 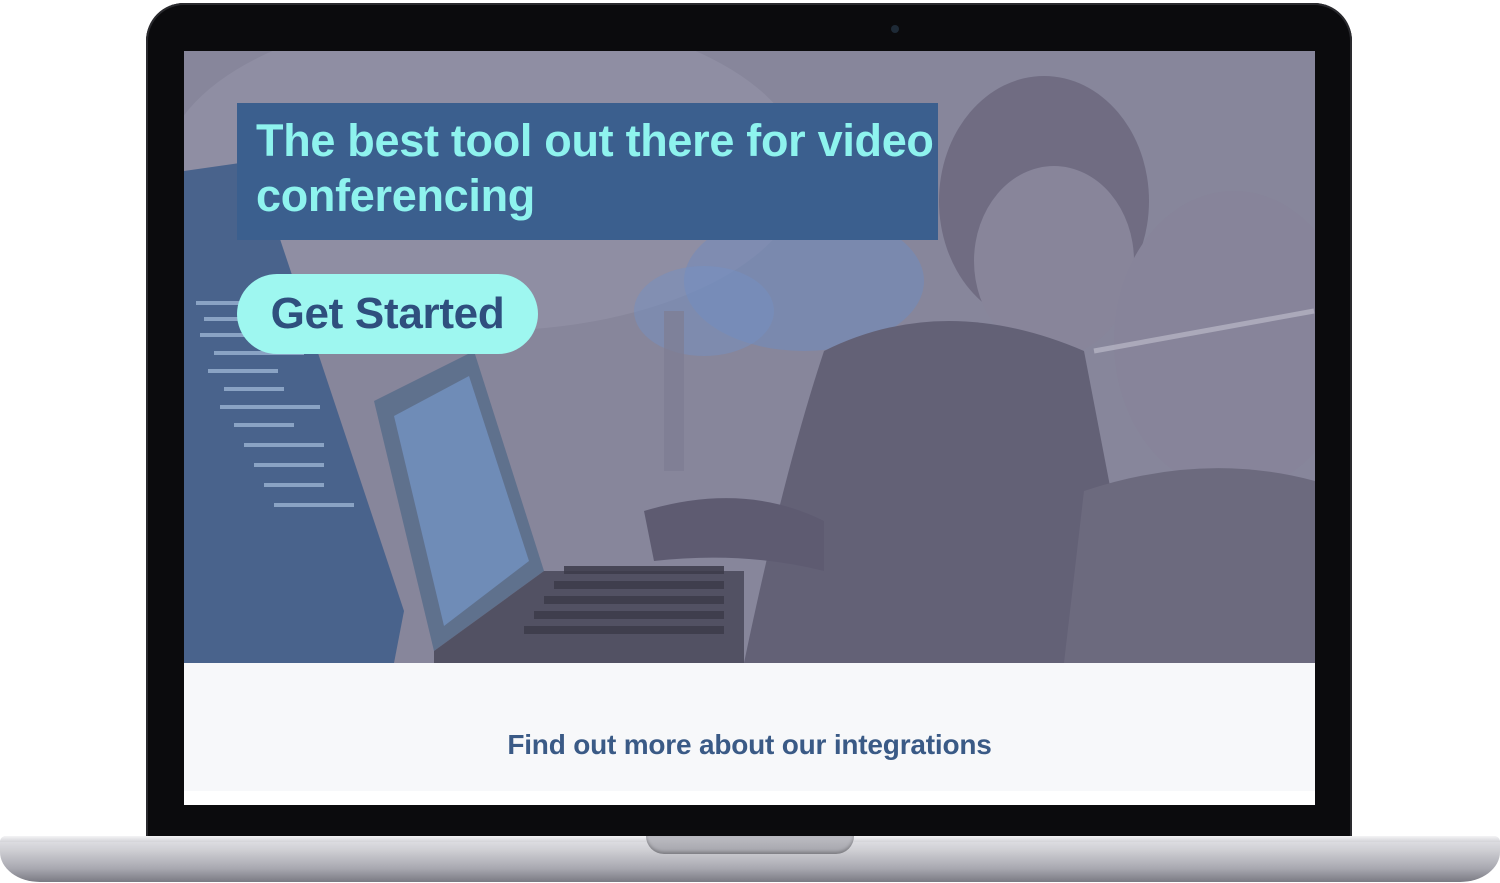 What do you see at coordinates (895, 29) in the screenshot?
I see `camera-icon` at bounding box center [895, 29].